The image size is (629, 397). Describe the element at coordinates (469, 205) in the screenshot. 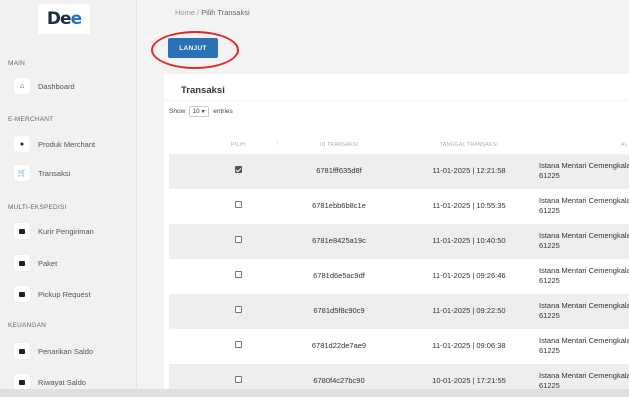

I see `cell-tanggal: 11-01-2025 | 10:55:35` at that location.